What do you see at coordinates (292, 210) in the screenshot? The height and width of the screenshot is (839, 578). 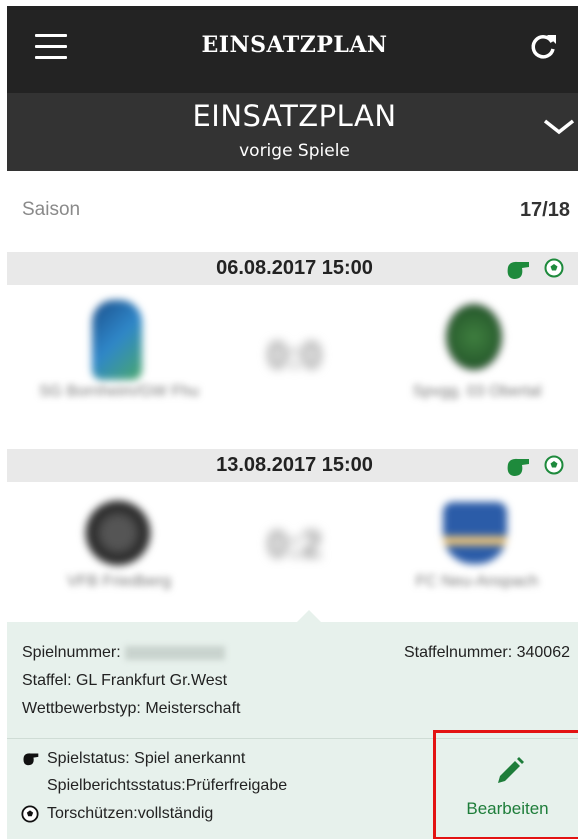 I see `season-row: Saison 17/18` at bounding box center [292, 210].